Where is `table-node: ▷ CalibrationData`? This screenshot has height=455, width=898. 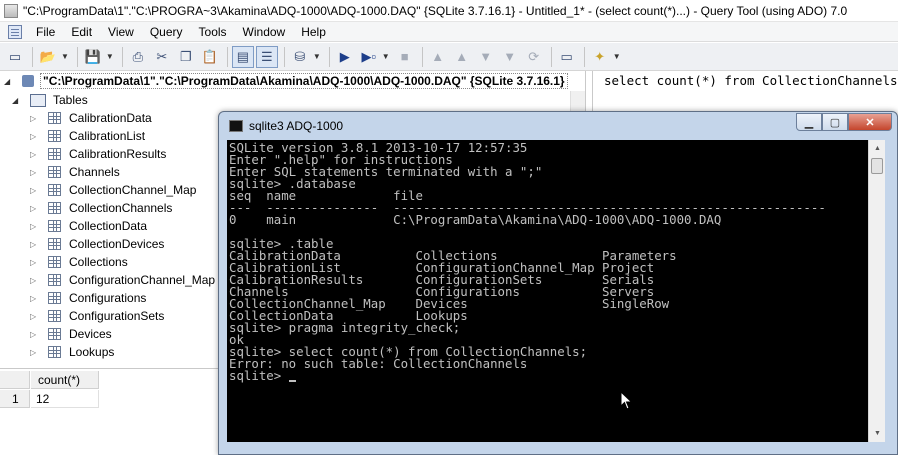
table-node: ▷ CalibrationData is located at coordinates (91, 118).